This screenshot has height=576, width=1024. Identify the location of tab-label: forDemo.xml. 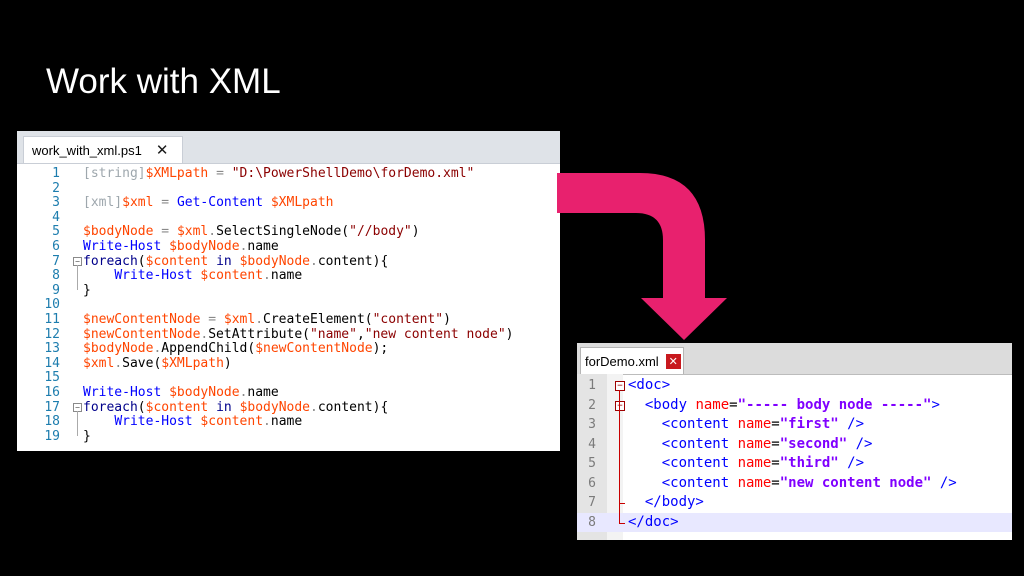
(622, 361).